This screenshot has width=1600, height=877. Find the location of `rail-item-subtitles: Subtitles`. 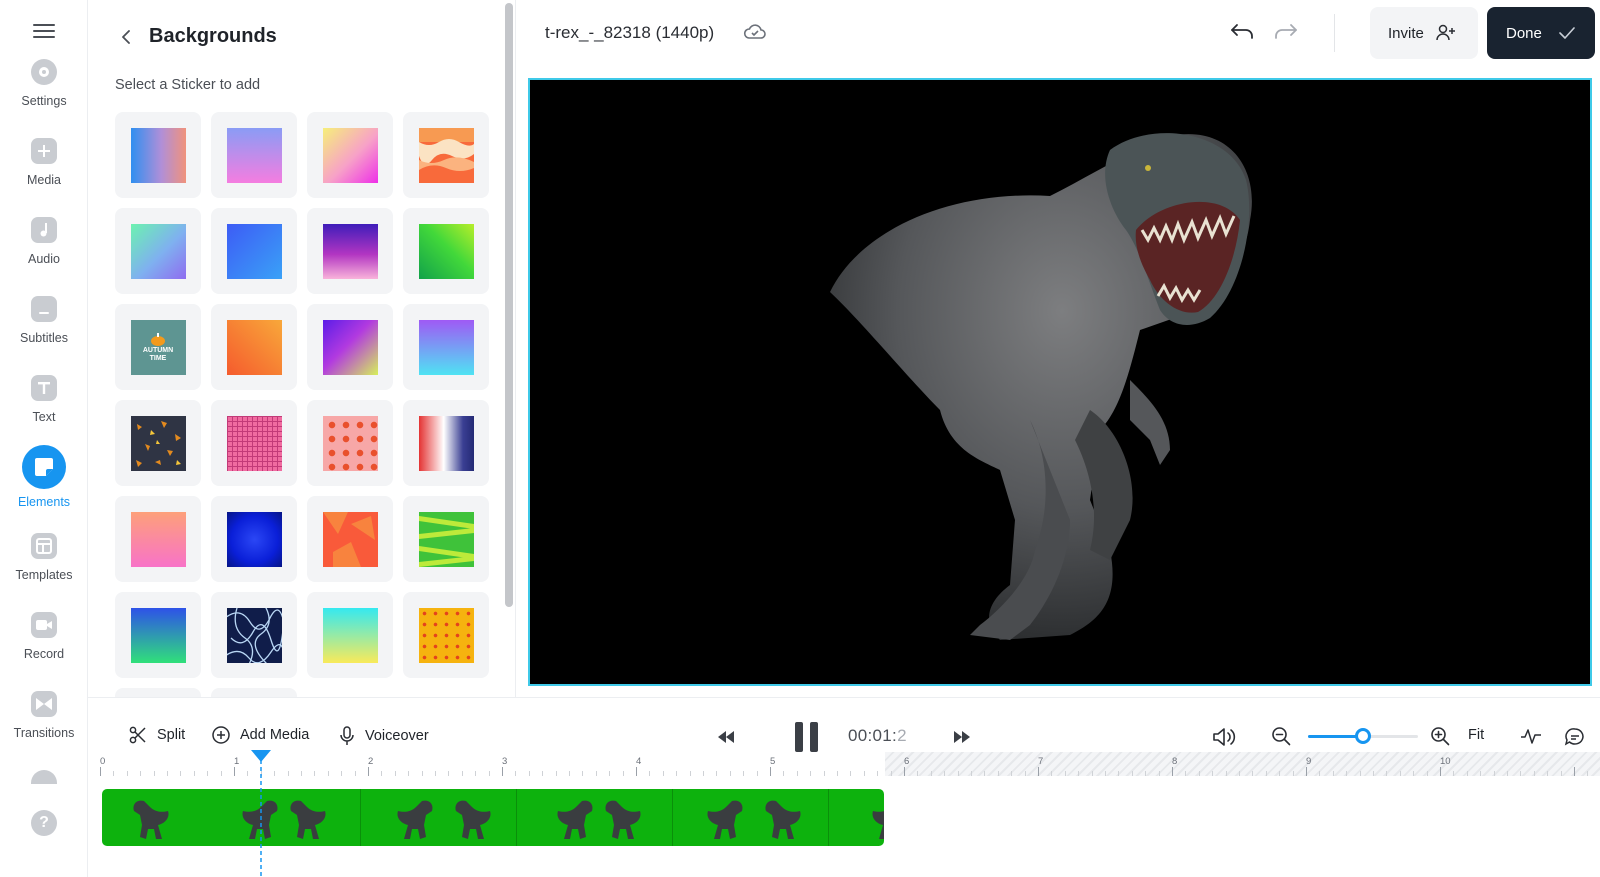

rail-item-subtitles: Subtitles is located at coordinates (44, 331).